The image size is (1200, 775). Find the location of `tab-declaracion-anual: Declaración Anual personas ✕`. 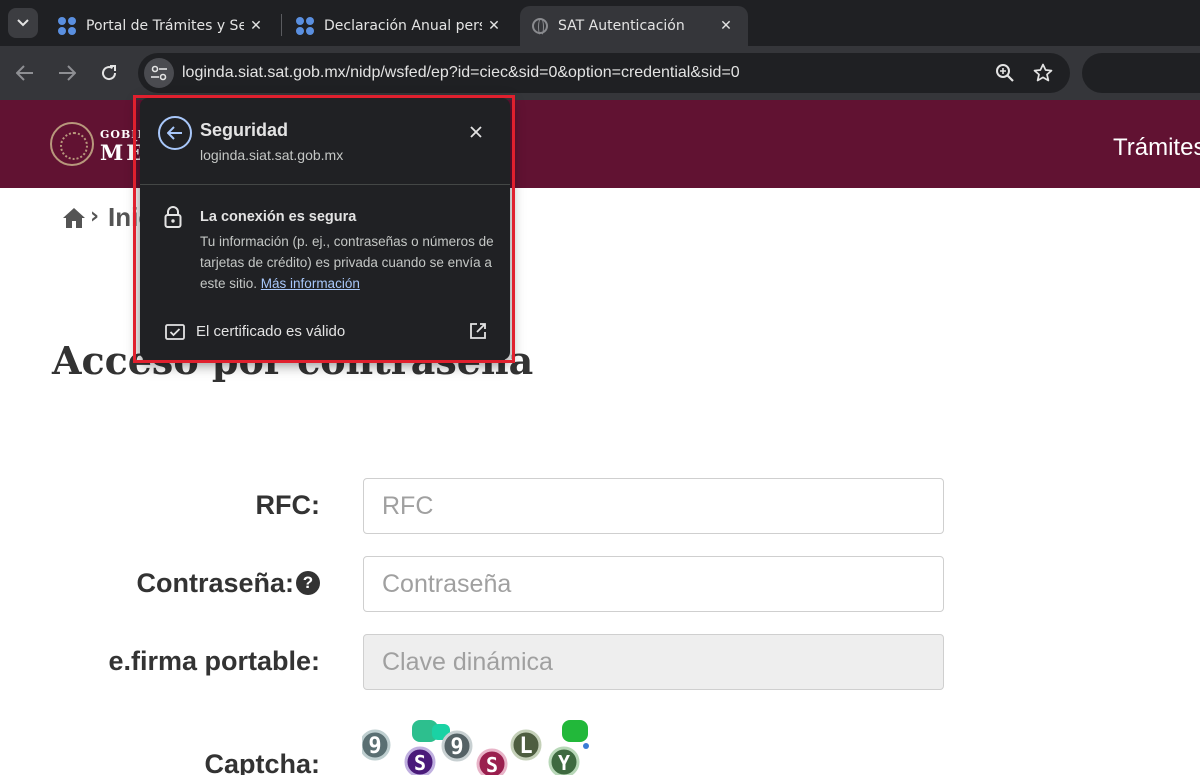

tab-declaracion-anual: Declaración Anual personas ✕ is located at coordinates (400, 26).